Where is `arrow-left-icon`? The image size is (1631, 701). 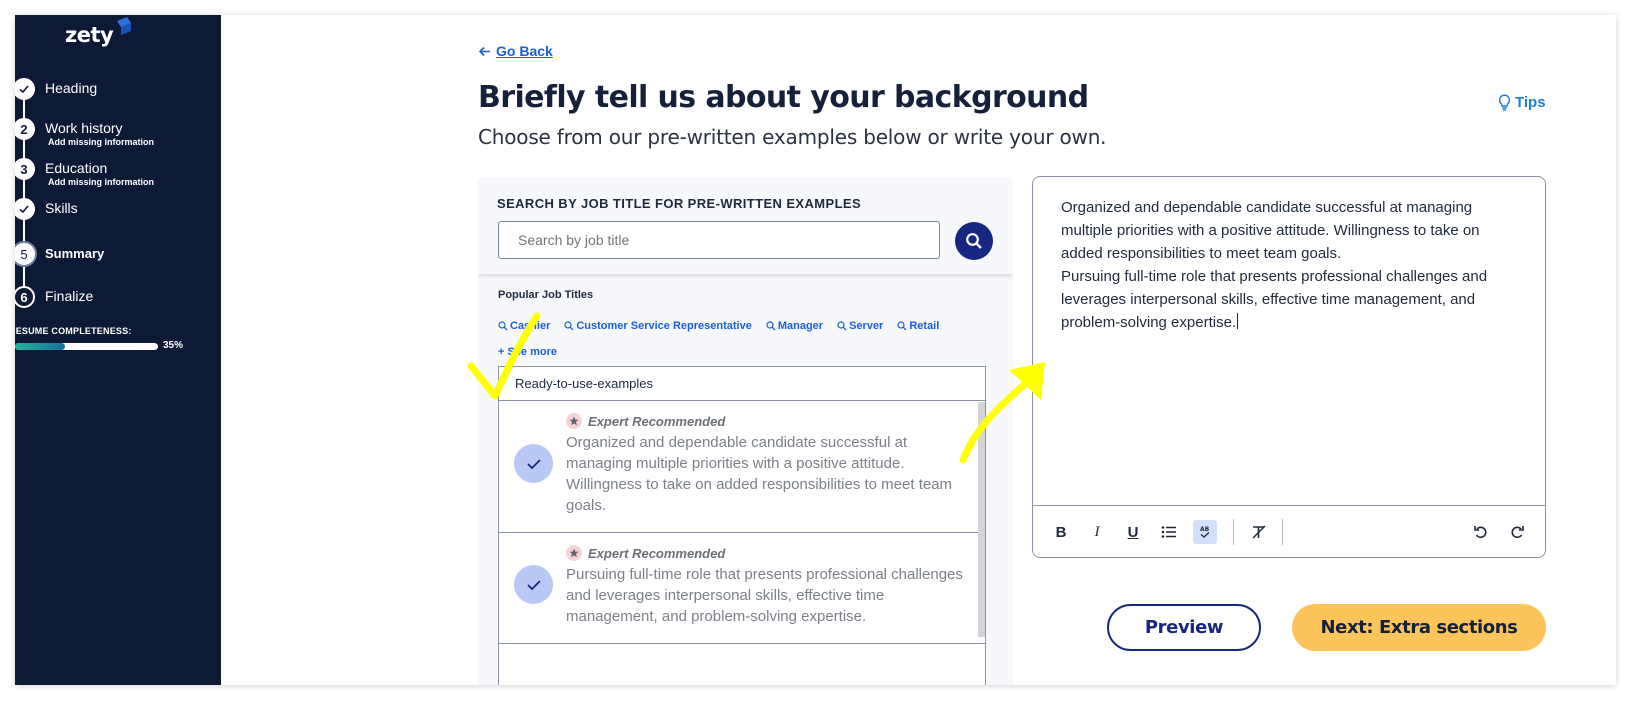
arrow-left-icon is located at coordinates (484, 51).